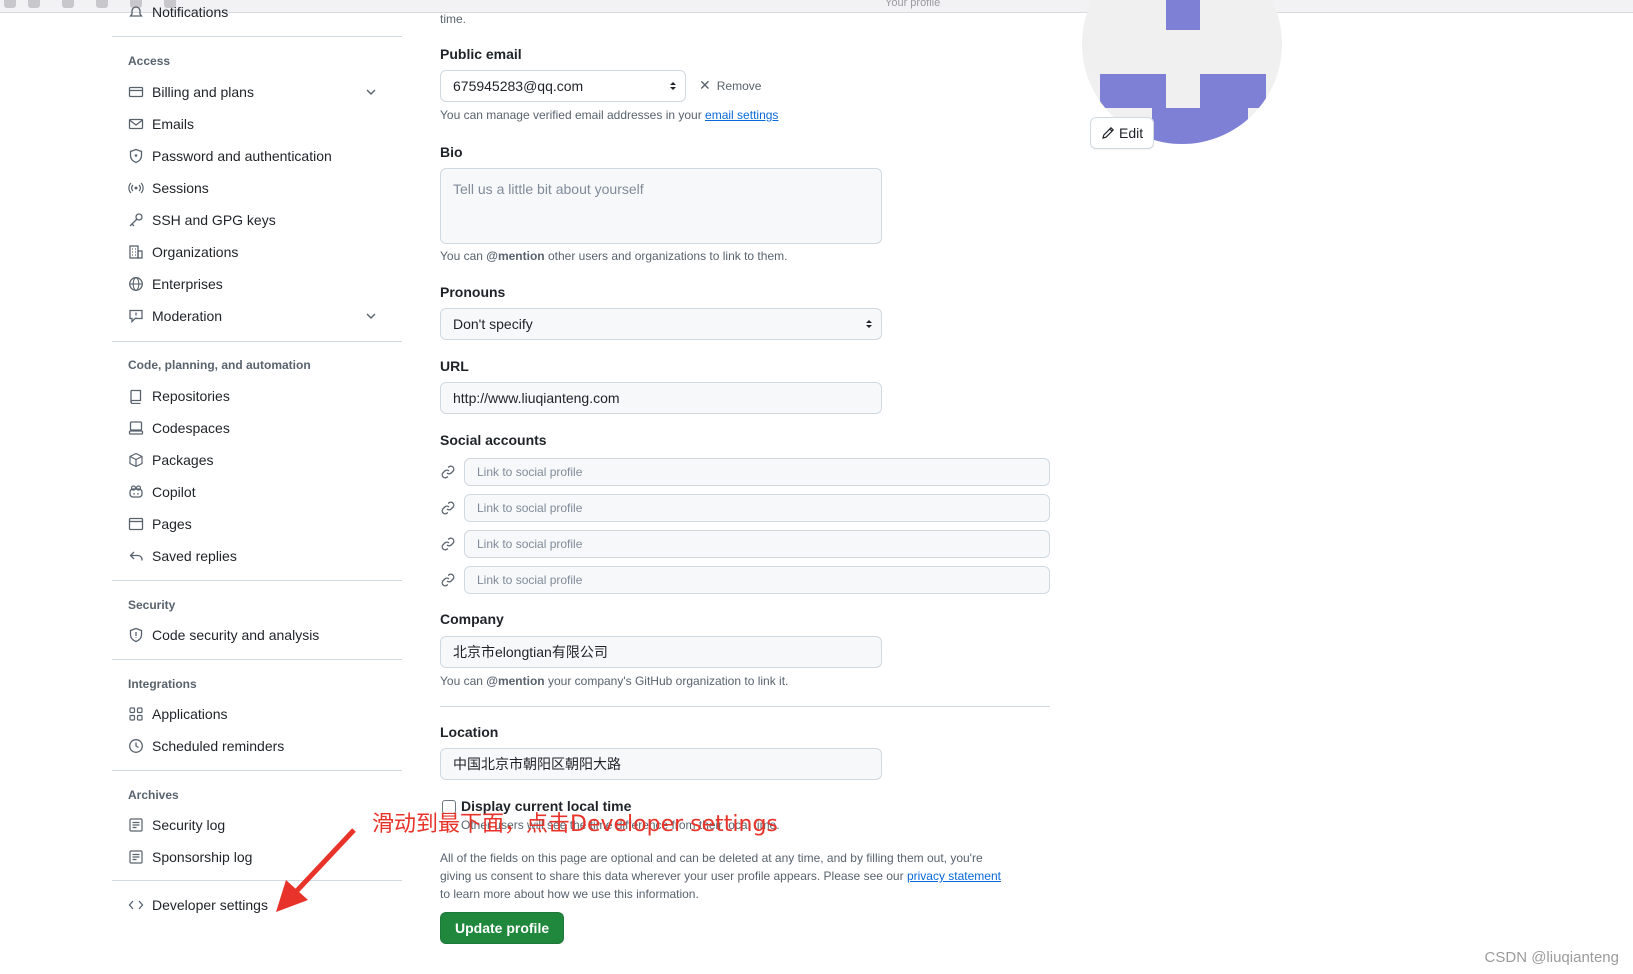 The image size is (1633, 974). Describe the element at coordinates (518, 86) in the screenshot. I see `public-email-value: 675945283@qq.com` at that location.